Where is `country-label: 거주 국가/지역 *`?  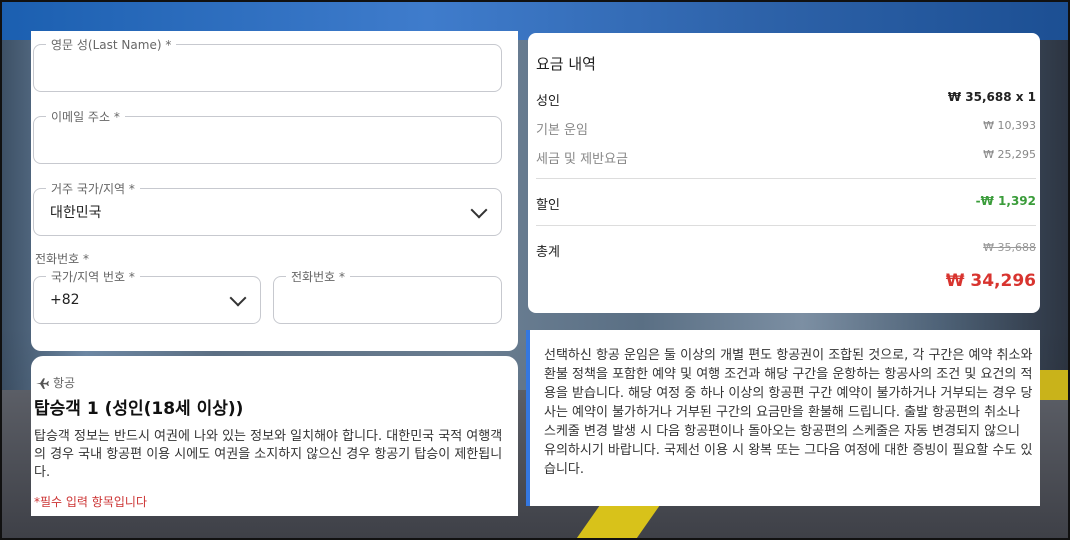 country-label: 거주 국가/지역 * is located at coordinates (93, 188).